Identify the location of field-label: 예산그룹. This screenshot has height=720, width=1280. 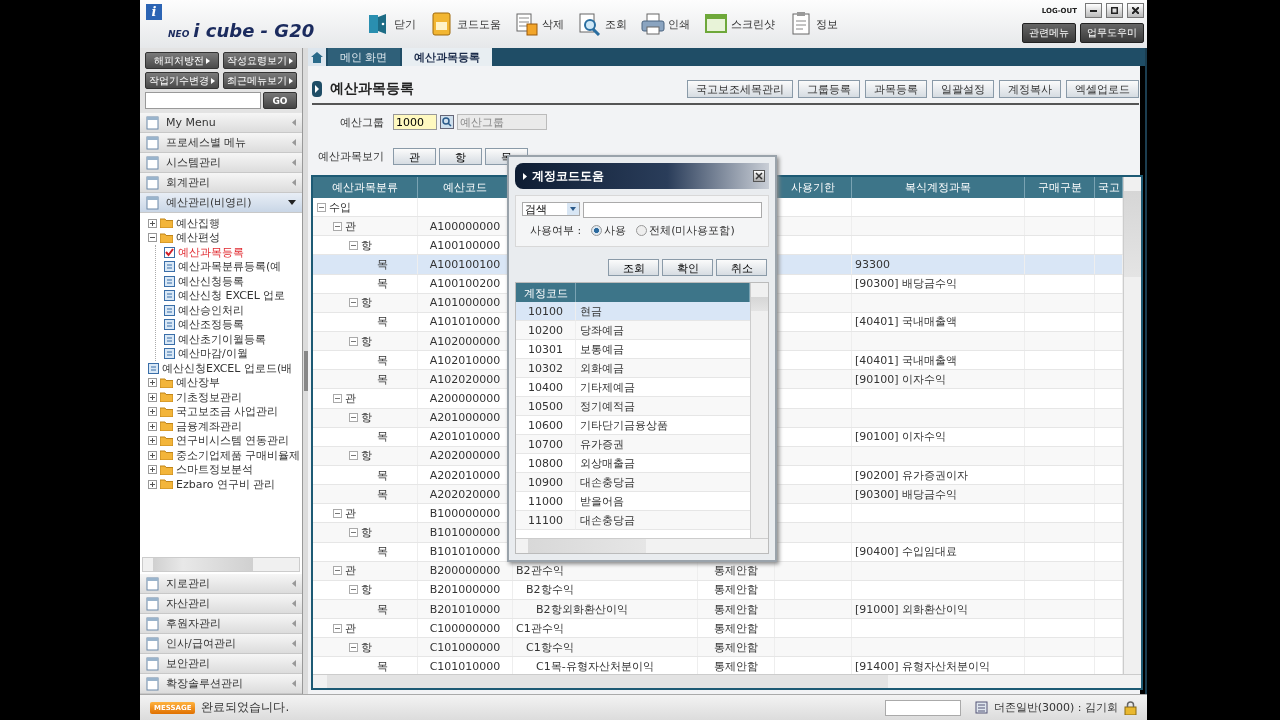
(362, 122).